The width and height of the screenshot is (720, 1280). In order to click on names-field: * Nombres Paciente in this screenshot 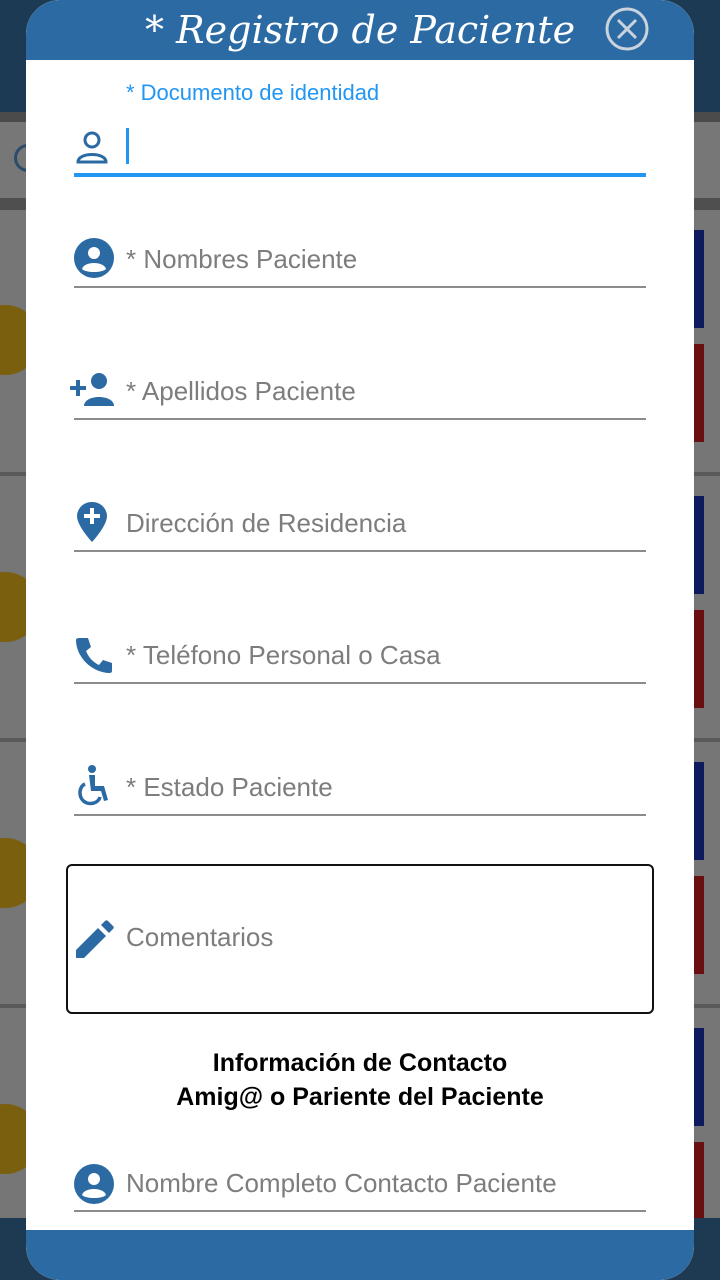, I will do `click(360, 262)`.